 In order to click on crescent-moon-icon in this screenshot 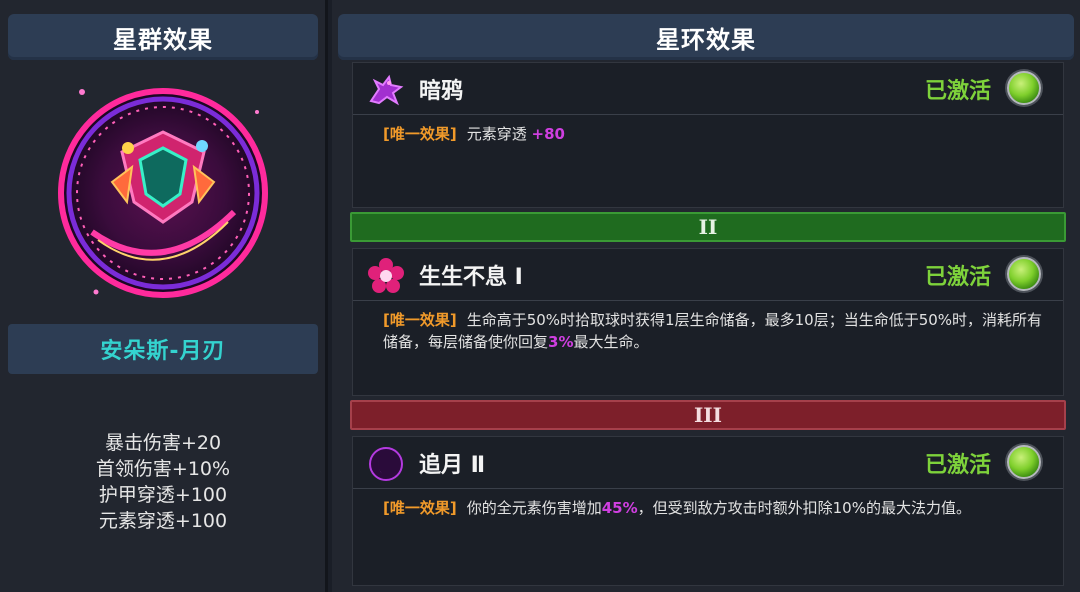, I will do `click(386, 464)`.